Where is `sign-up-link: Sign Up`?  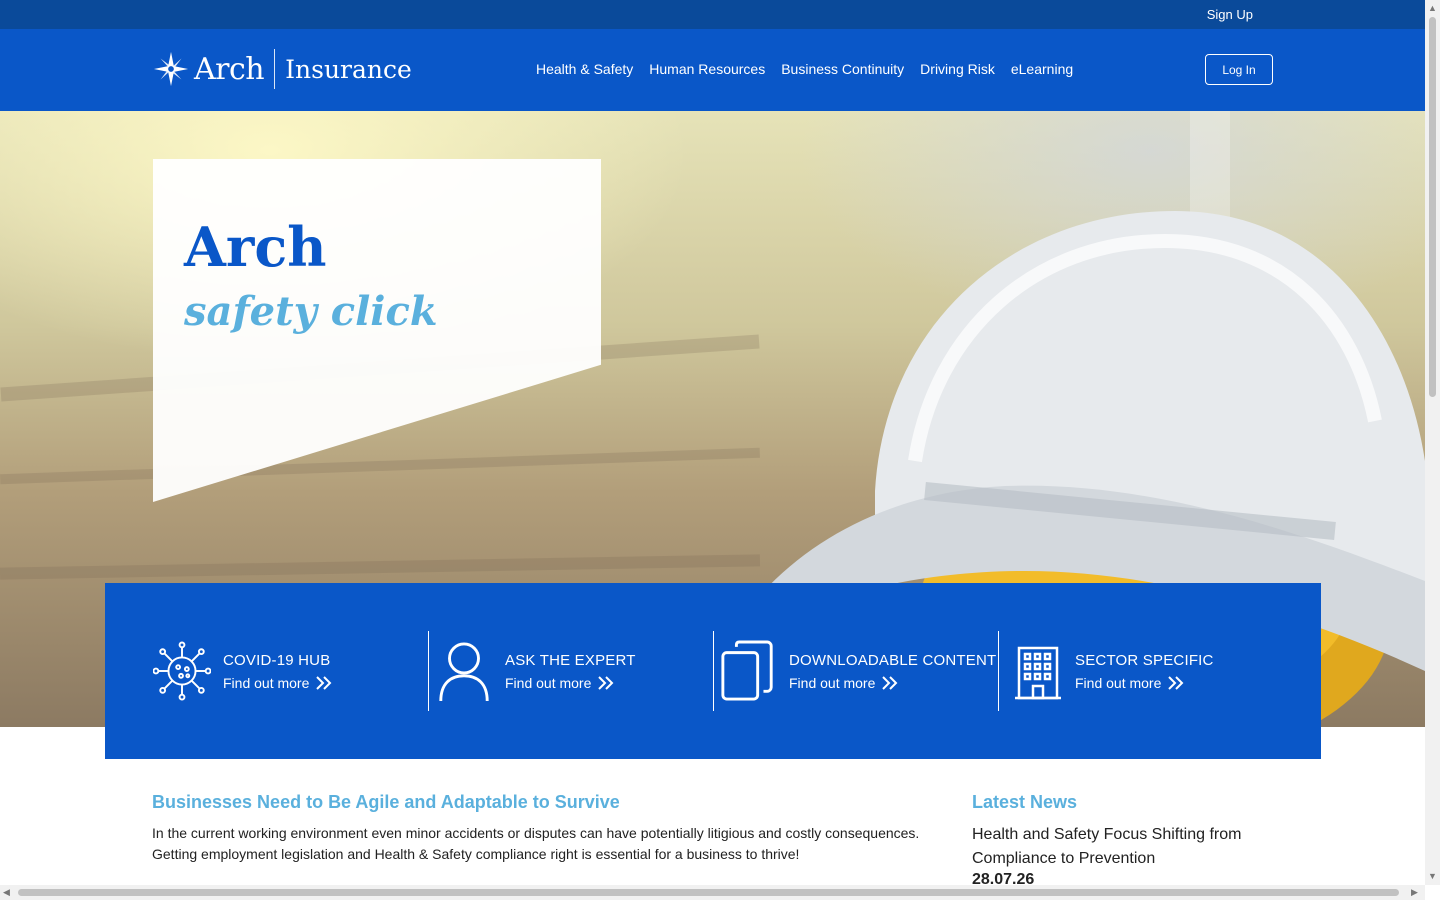 sign-up-link: Sign Up is located at coordinates (1230, 14).